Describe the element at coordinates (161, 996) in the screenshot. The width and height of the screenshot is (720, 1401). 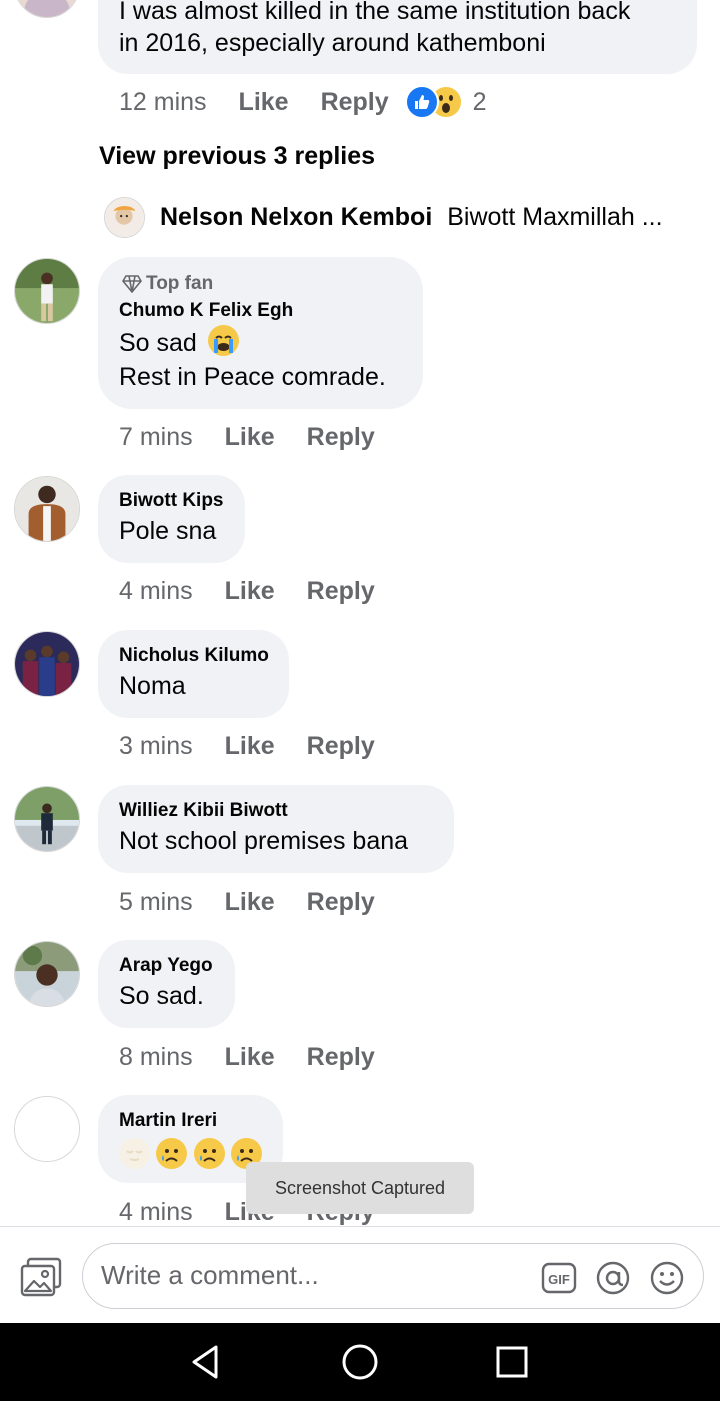
I see `comment-text: So sad.` at that location.